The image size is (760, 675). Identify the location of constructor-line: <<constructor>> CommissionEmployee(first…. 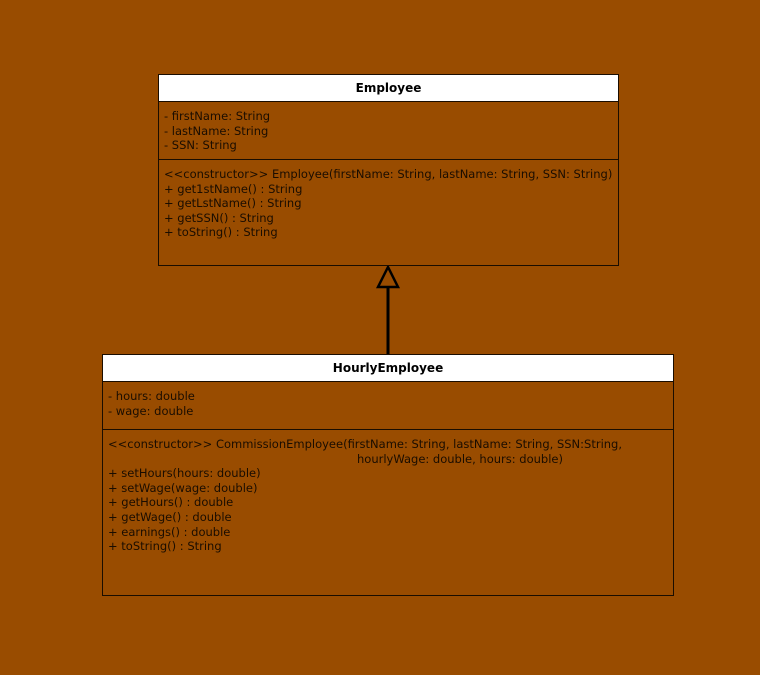
(365, 444).